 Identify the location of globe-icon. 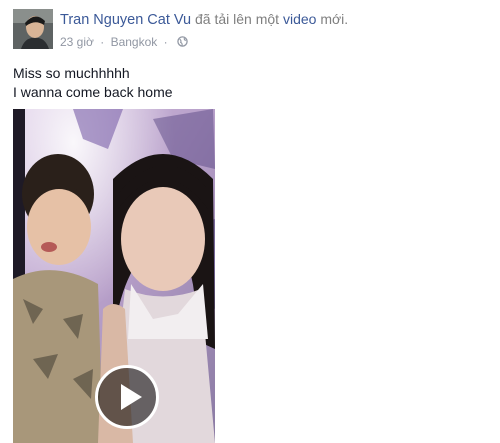
(182, 42).